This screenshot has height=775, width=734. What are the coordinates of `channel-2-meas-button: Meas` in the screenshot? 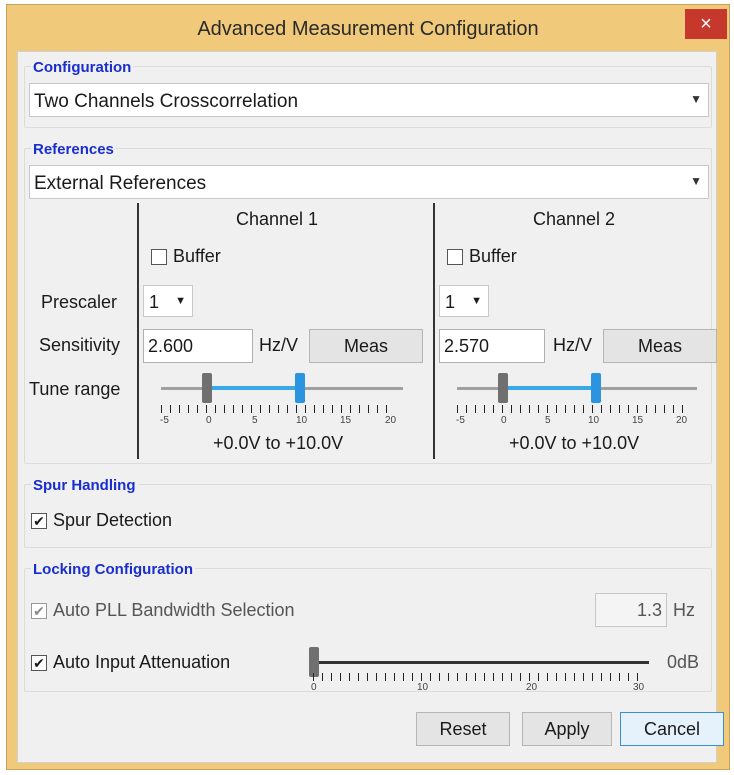 It's located at (660, 346).